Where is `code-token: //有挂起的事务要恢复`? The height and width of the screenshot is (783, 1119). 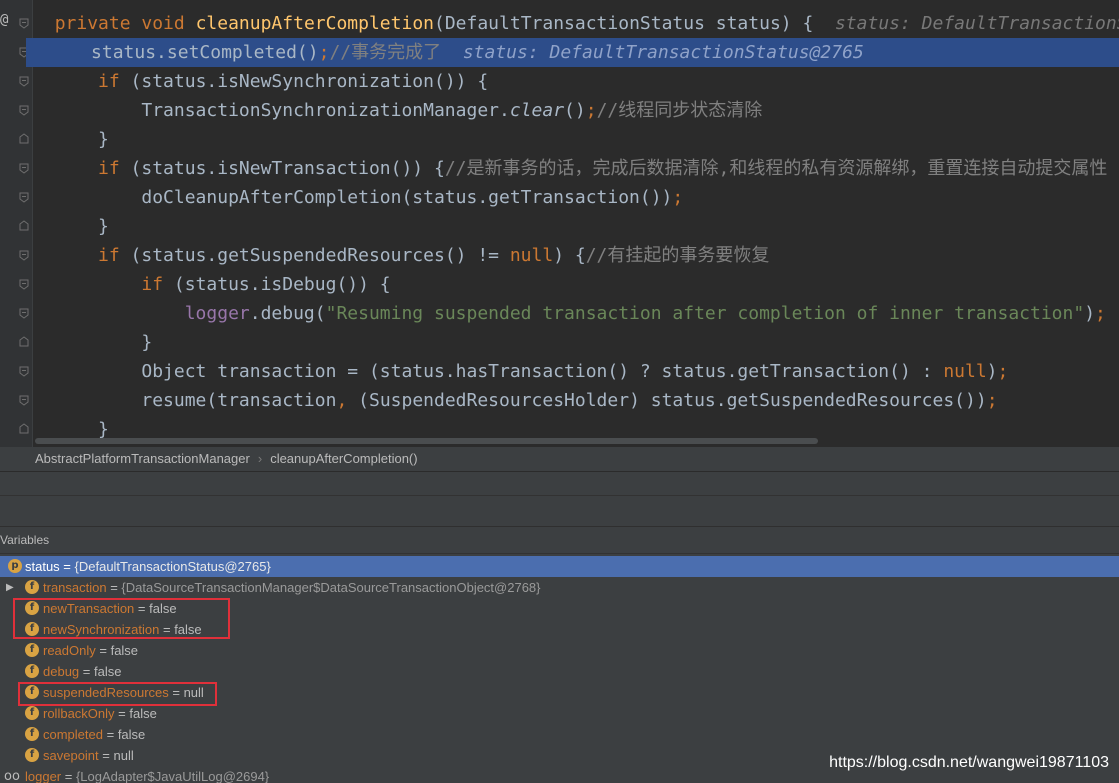
code-token: //有挂起的事务要恢复 is located at coordinates (677, 255).